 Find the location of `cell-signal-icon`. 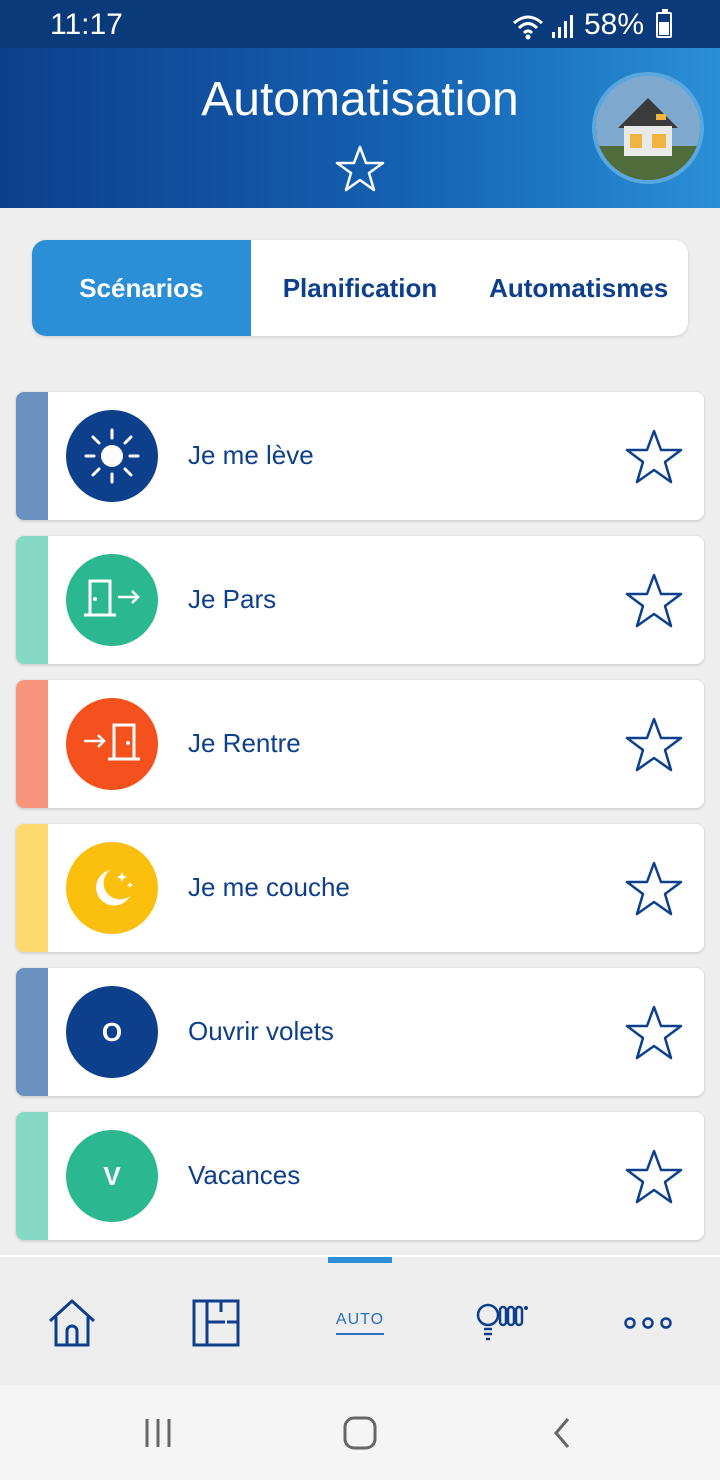

cell-signal-icon is located at coordinates (562, 26).